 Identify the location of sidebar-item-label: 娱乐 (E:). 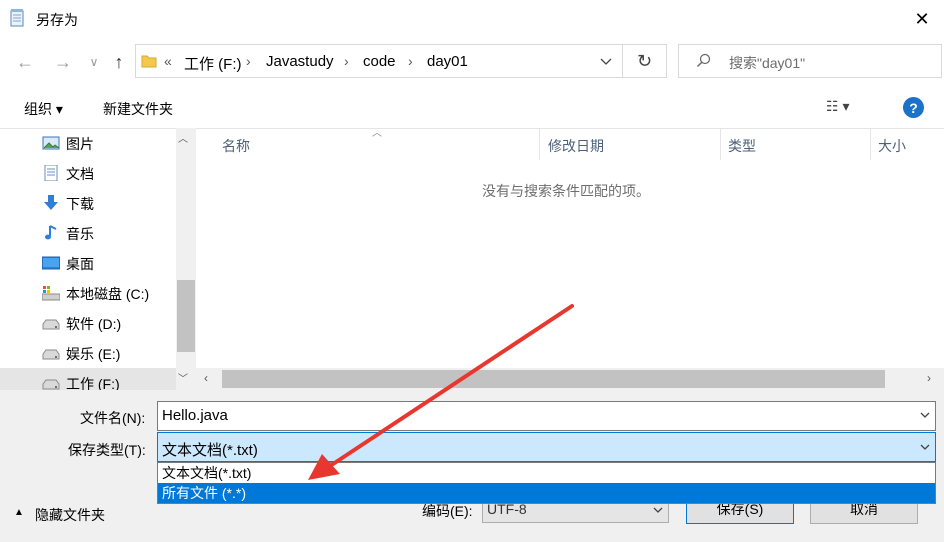
(93, 354).